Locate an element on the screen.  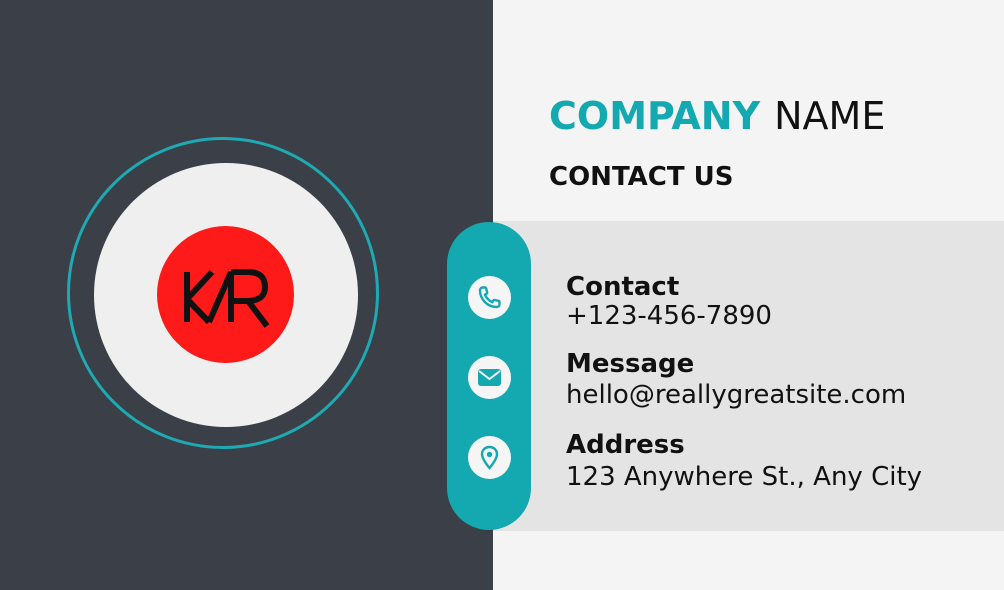
company-name: COMPANY NAME is located at coordinates (717, 116).